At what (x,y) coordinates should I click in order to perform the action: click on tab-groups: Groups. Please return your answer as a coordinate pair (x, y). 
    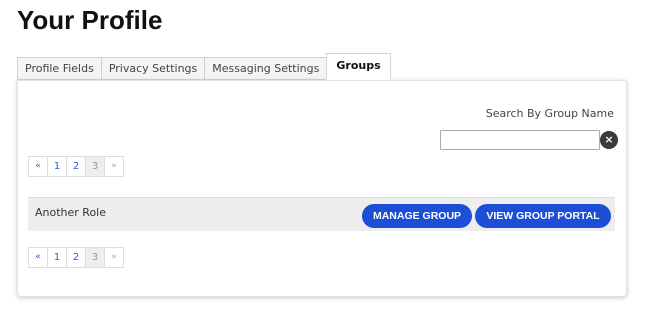
    Looking at the image, I should click on (358, 66).